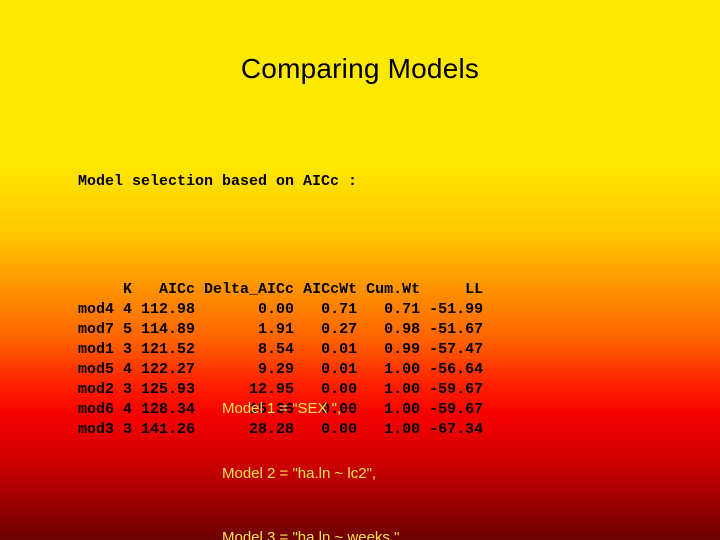 This screenshot has width=720, height=540. What do you see at coordinates (177, 289) in the screenshot?
I see `column-header-aicc: AICc` at bounding box center [177, 289].